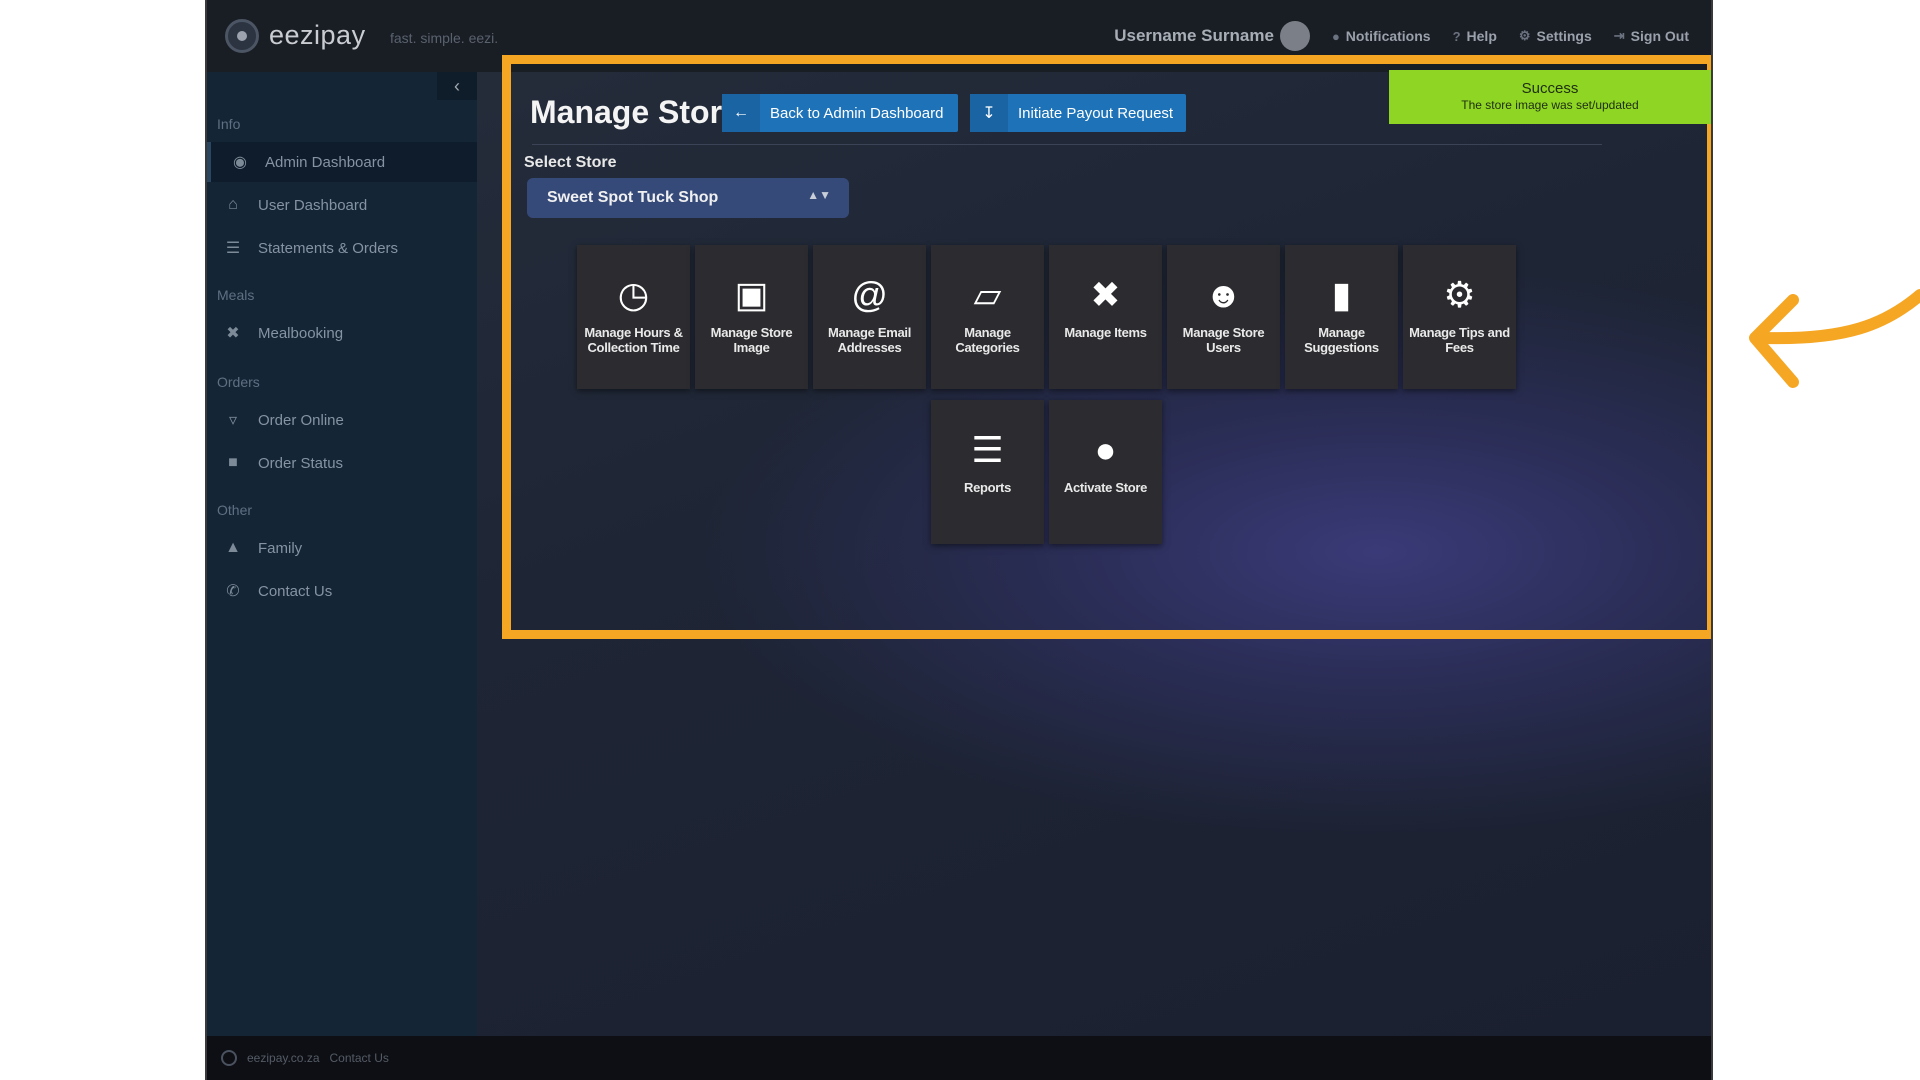 The width and height of the screenshot is (1920, 1080). I want to click on help-label: Help, so click(1481, 36).